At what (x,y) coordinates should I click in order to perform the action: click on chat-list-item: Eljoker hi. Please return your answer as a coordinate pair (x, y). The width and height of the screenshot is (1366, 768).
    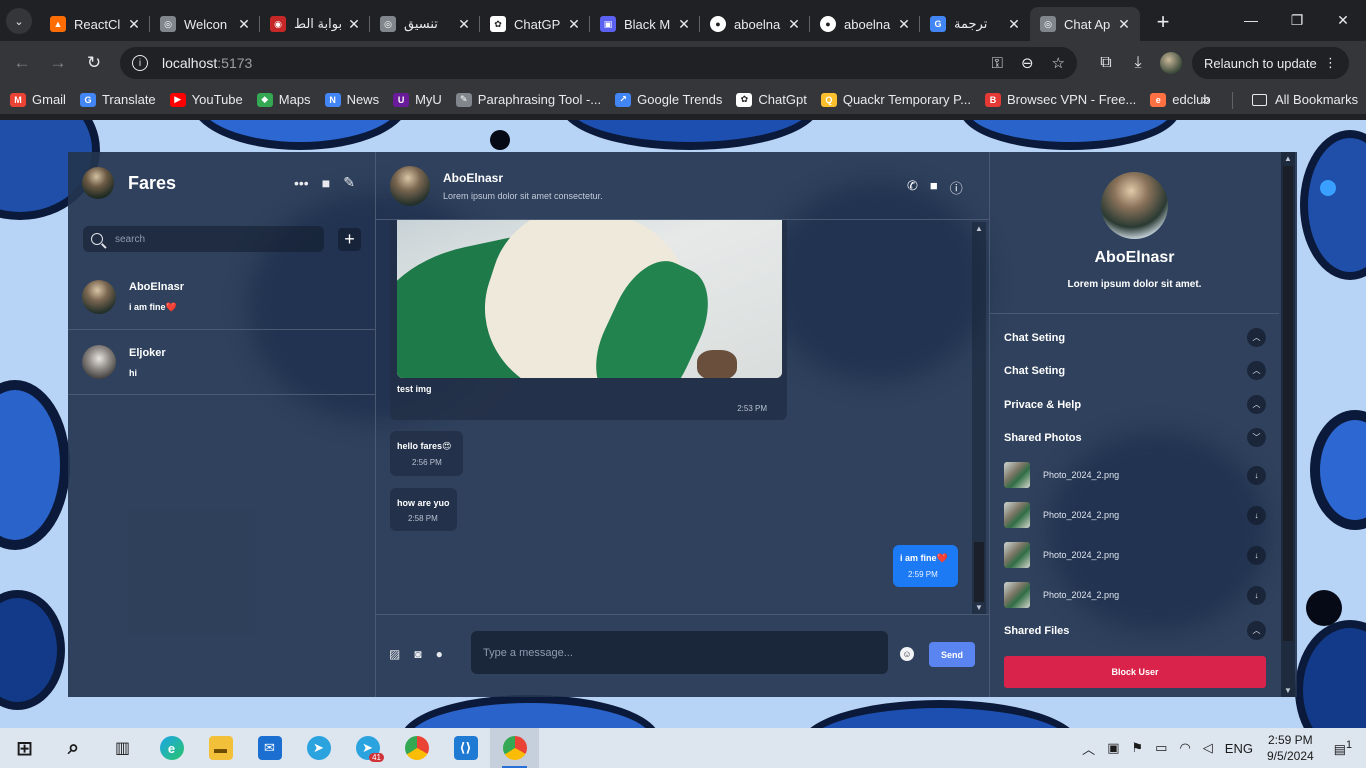
    Looking at the image, I should click on (222, 362).